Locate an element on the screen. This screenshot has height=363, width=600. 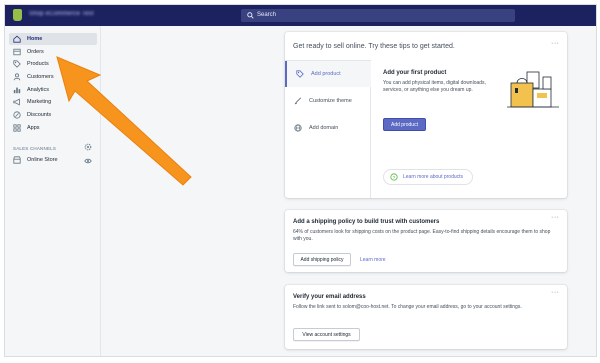
learn-more-text: Learn more about products is located at coordinates (433, 177).